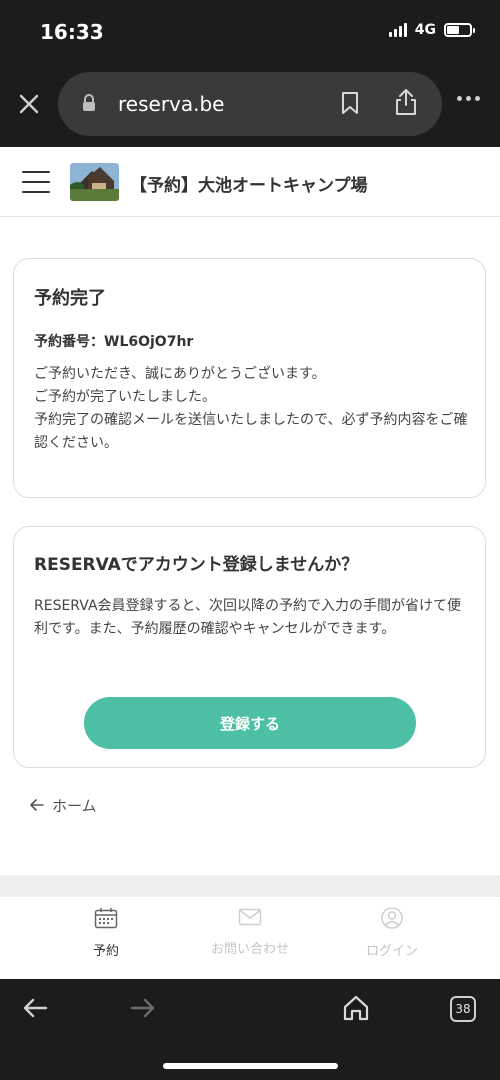  What do you see at coordinates (250, 104) in the screenshot?
I see `address-bar: reserva.be` at bounding box center [250, 104].